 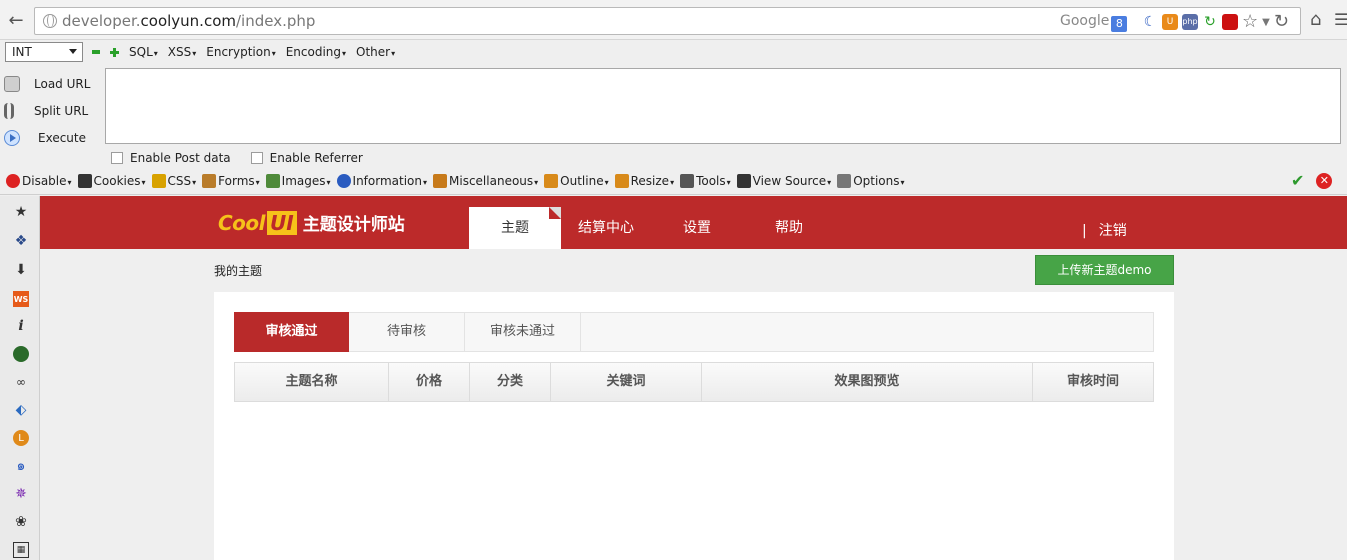 What do you see at coordinates (50, 21) in the screenshot?
I see `globe-icon` at bounding box center [50, 21].